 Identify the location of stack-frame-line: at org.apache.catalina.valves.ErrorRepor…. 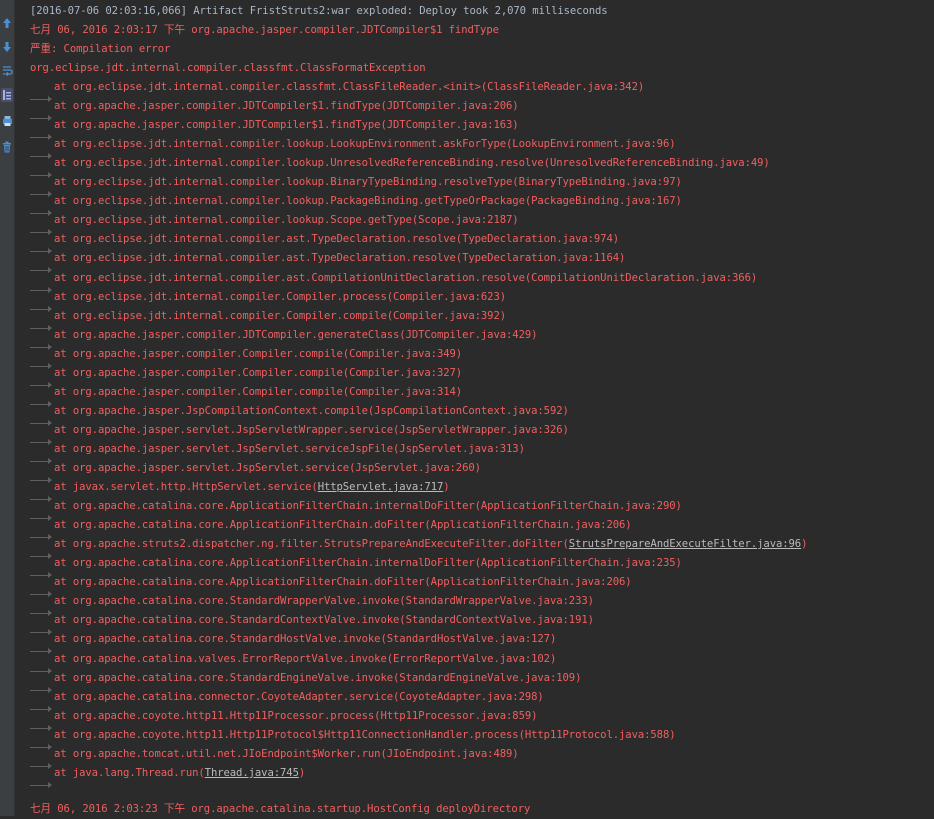
(293, 662).